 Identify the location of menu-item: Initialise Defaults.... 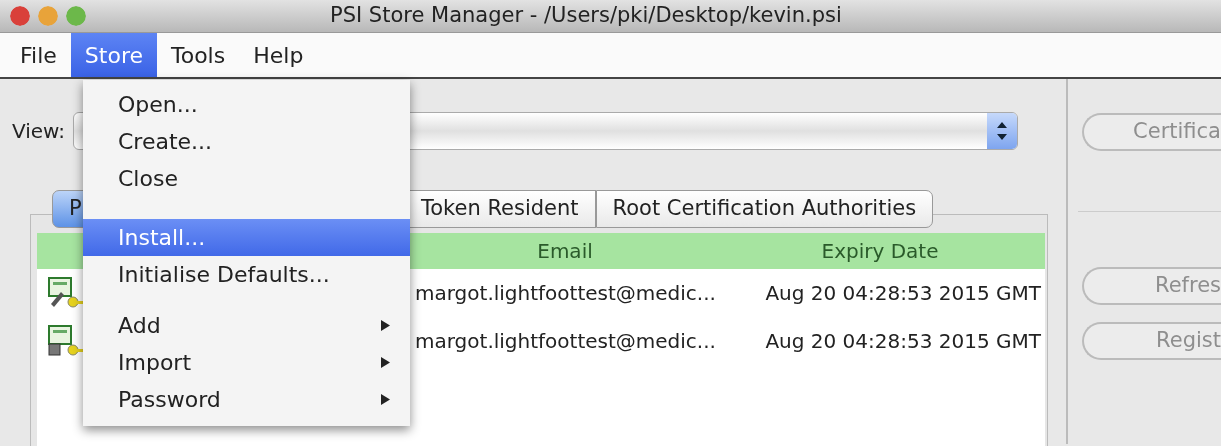
(246, 274).